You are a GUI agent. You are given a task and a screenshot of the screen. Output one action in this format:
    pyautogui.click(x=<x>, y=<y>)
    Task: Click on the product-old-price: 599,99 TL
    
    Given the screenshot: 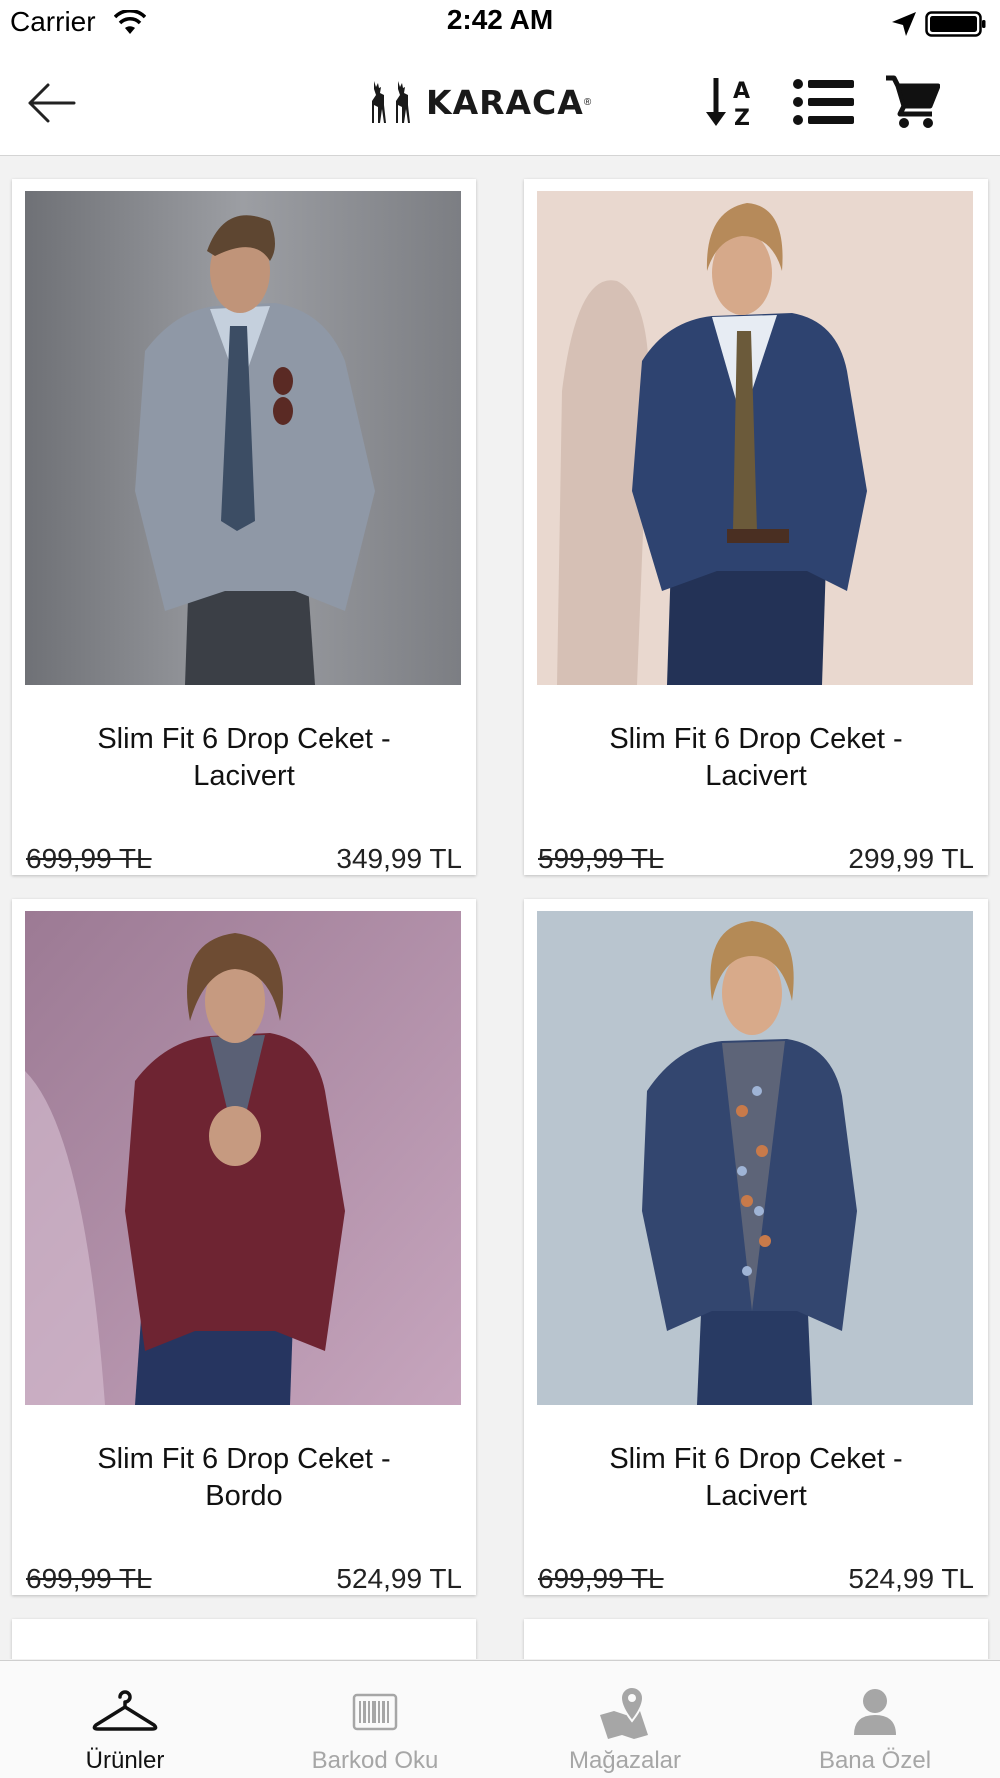 What is the action you would take?
    pyautogui.click(x=601, y=858)
    